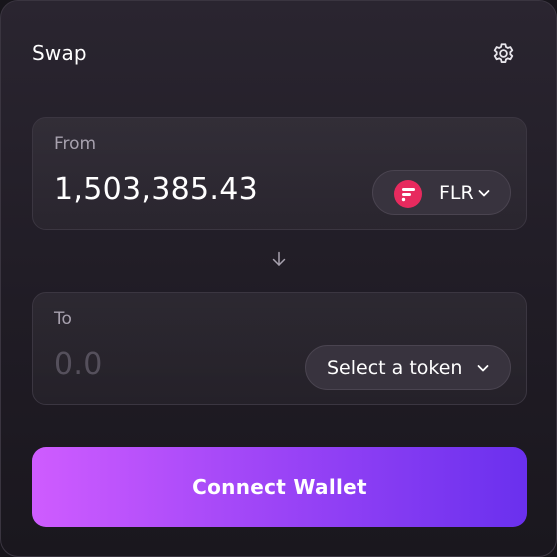 The width and height of the screenshot is (557, 557). What do you see at coordinates (408, 194) in the screenshot?
I see `flare-logo-icon` at bounding box center [408, 194].